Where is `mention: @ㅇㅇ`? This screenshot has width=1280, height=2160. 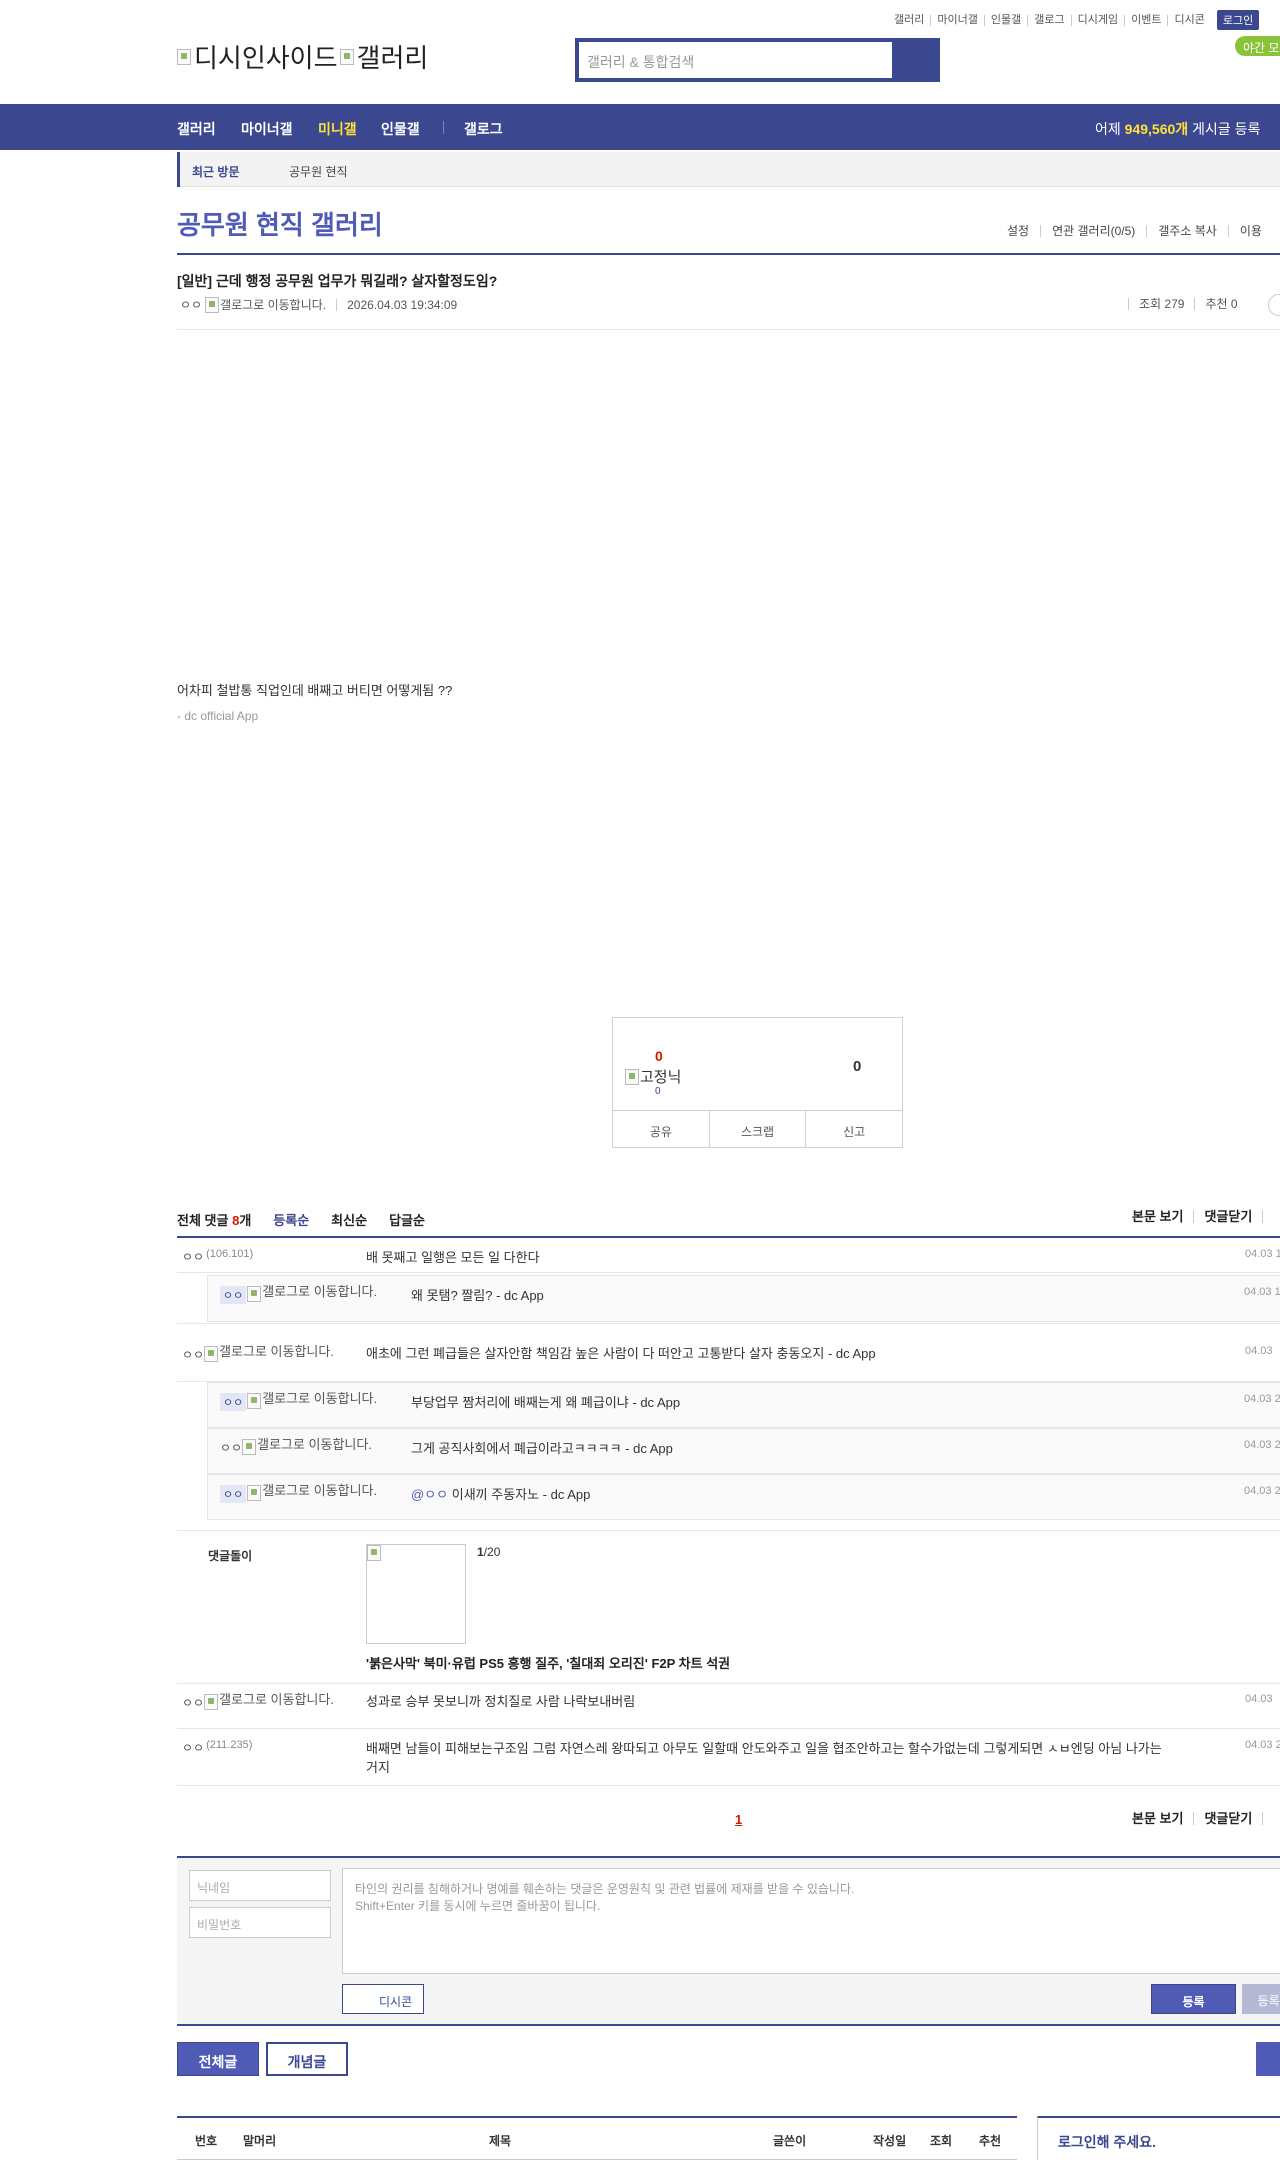
mention: @ㅇㅇ is located at coordinates (429, 1494).